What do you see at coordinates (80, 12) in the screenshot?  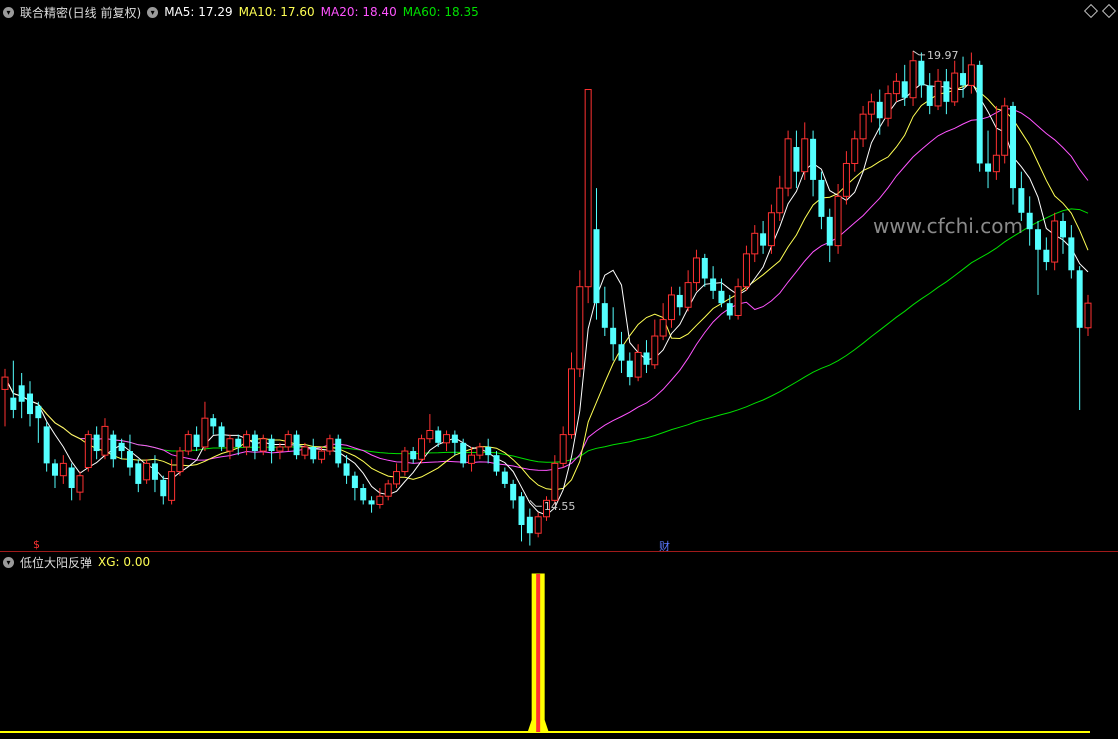 I see `stock-title: 联合精密(日线 前复权)` at bounding box center [80, 12].